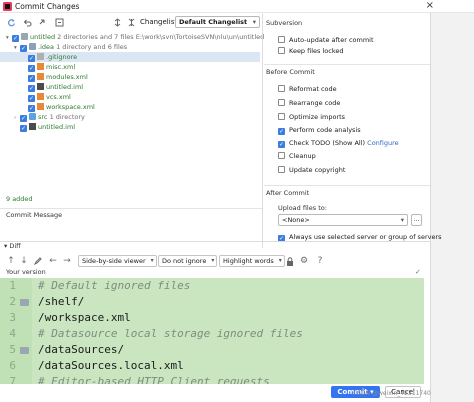 The height and width of the screenshot is (402, 474). What do you see at coordinates (290, 72) in the screenshot?
I see `before-commit-title: Before Commit` at bounding box center [290, 72].